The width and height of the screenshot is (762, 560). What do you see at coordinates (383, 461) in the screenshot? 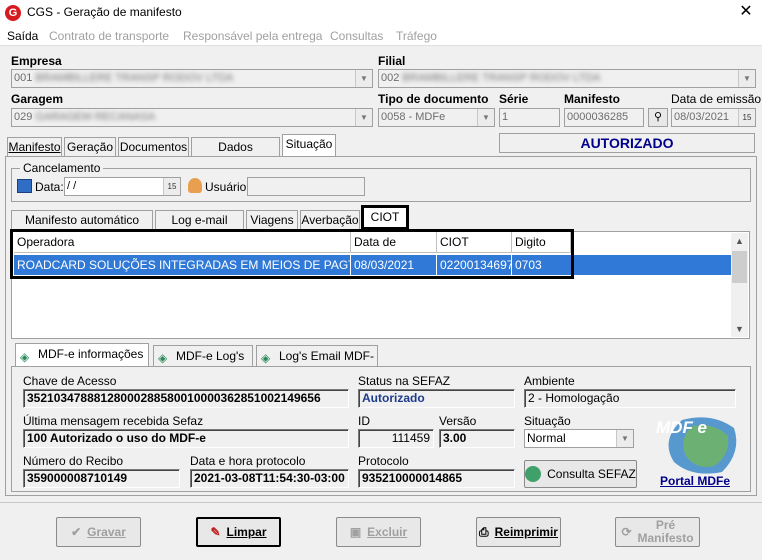
I see `protocolo-label: Protocolo` at bounding box center [383, 461].